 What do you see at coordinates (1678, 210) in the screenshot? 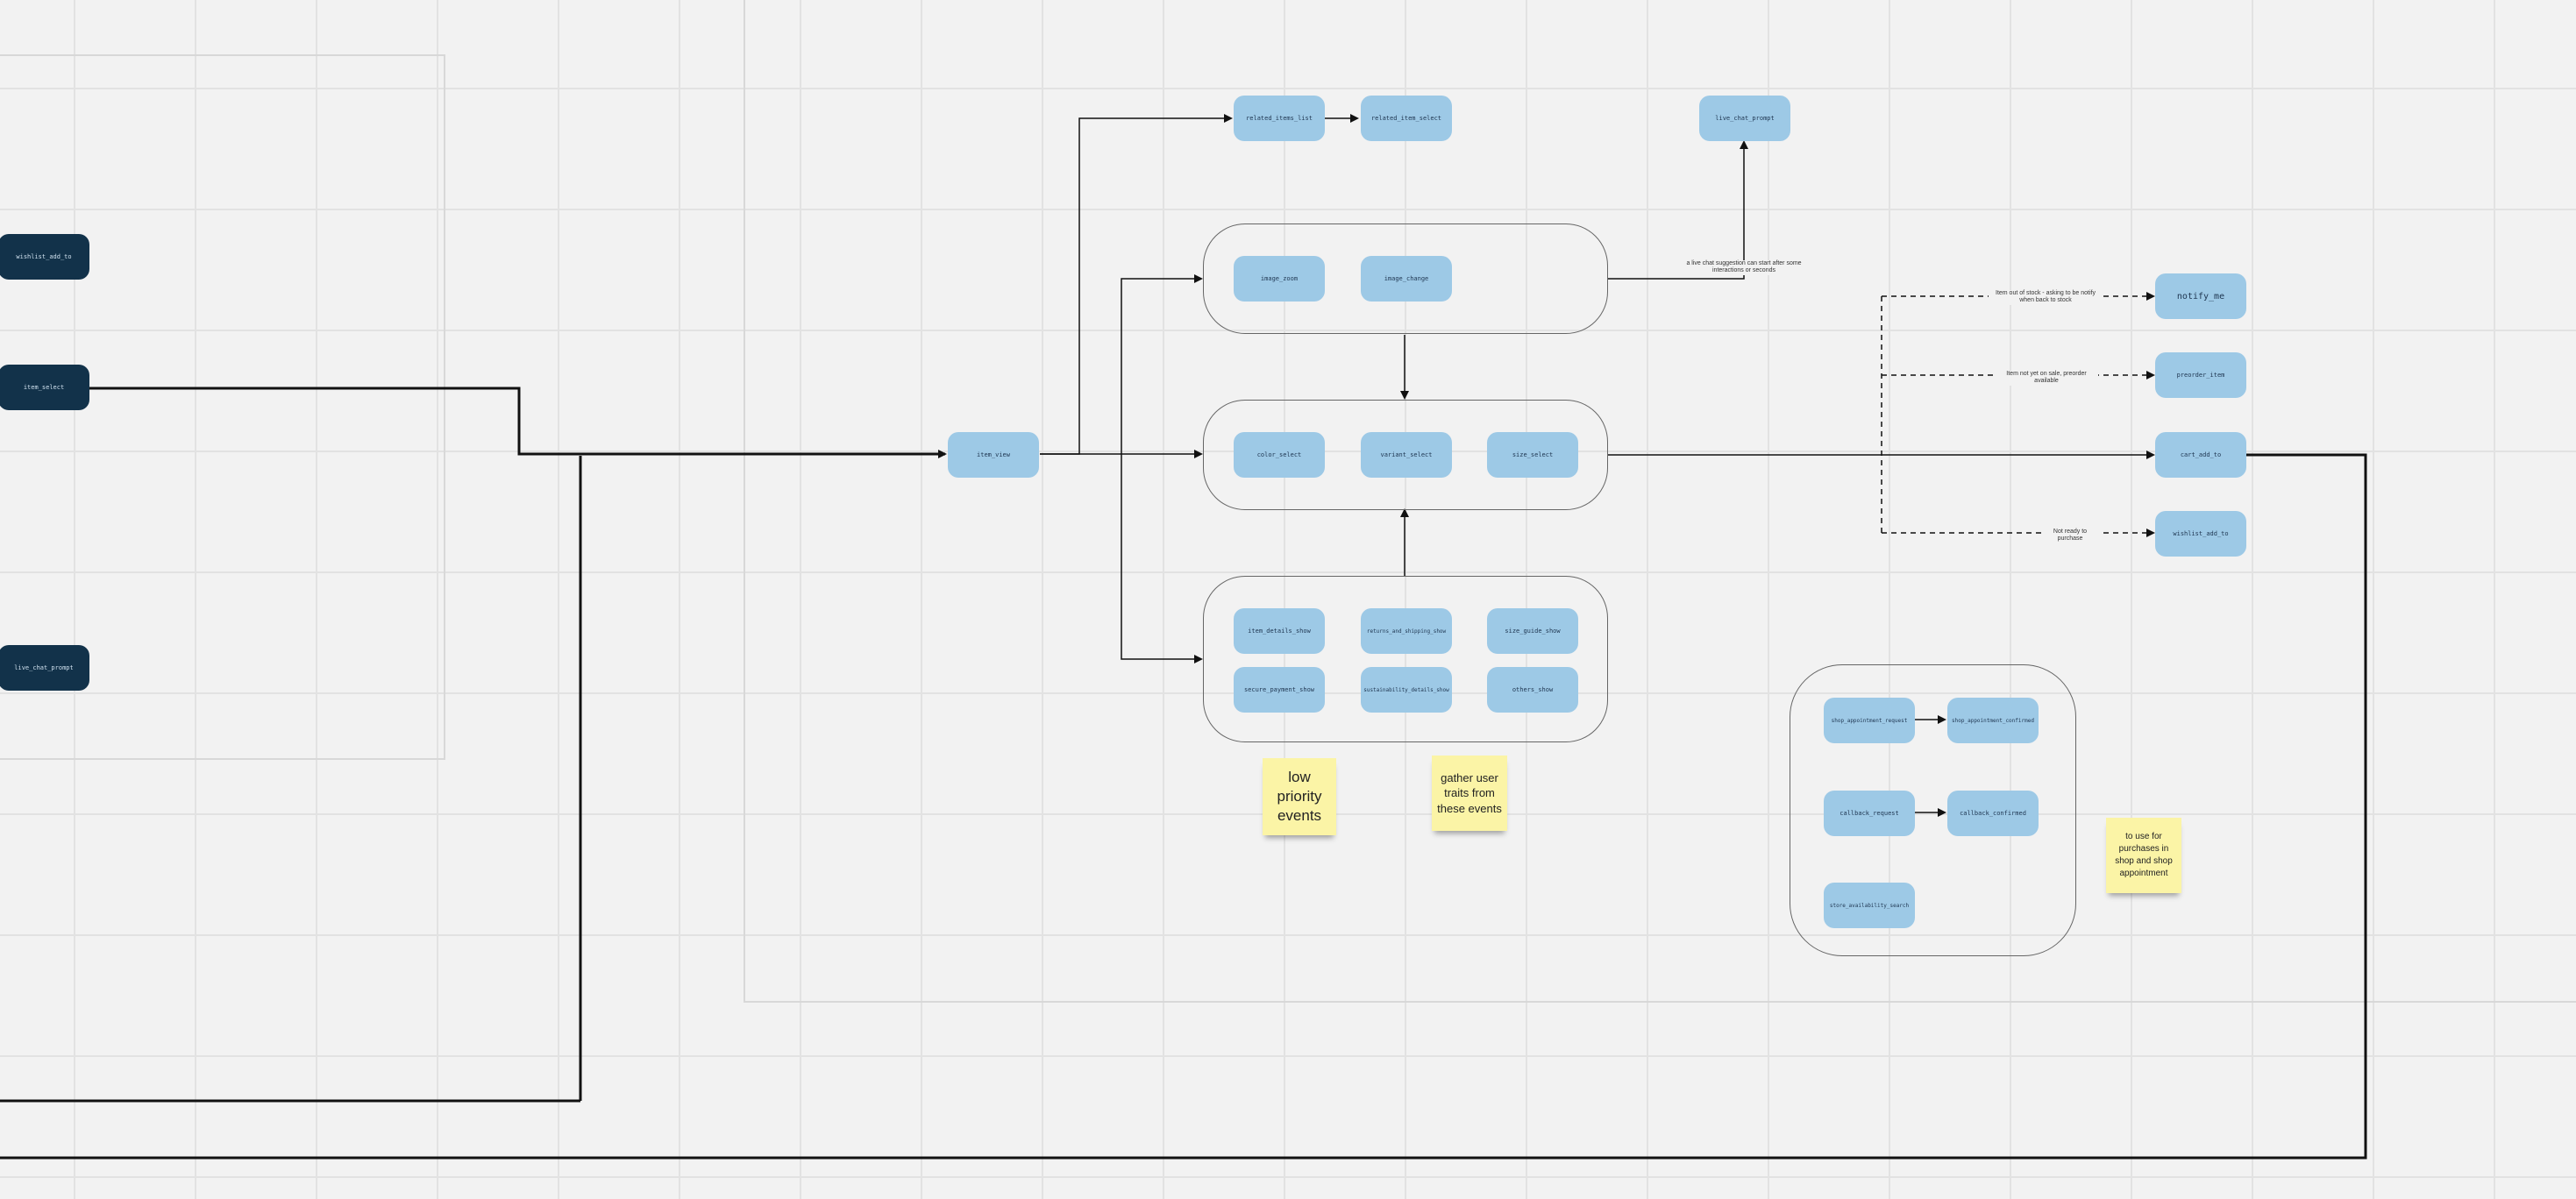
I see `edge-to-live-chat` at bounding box center [1678, 210].